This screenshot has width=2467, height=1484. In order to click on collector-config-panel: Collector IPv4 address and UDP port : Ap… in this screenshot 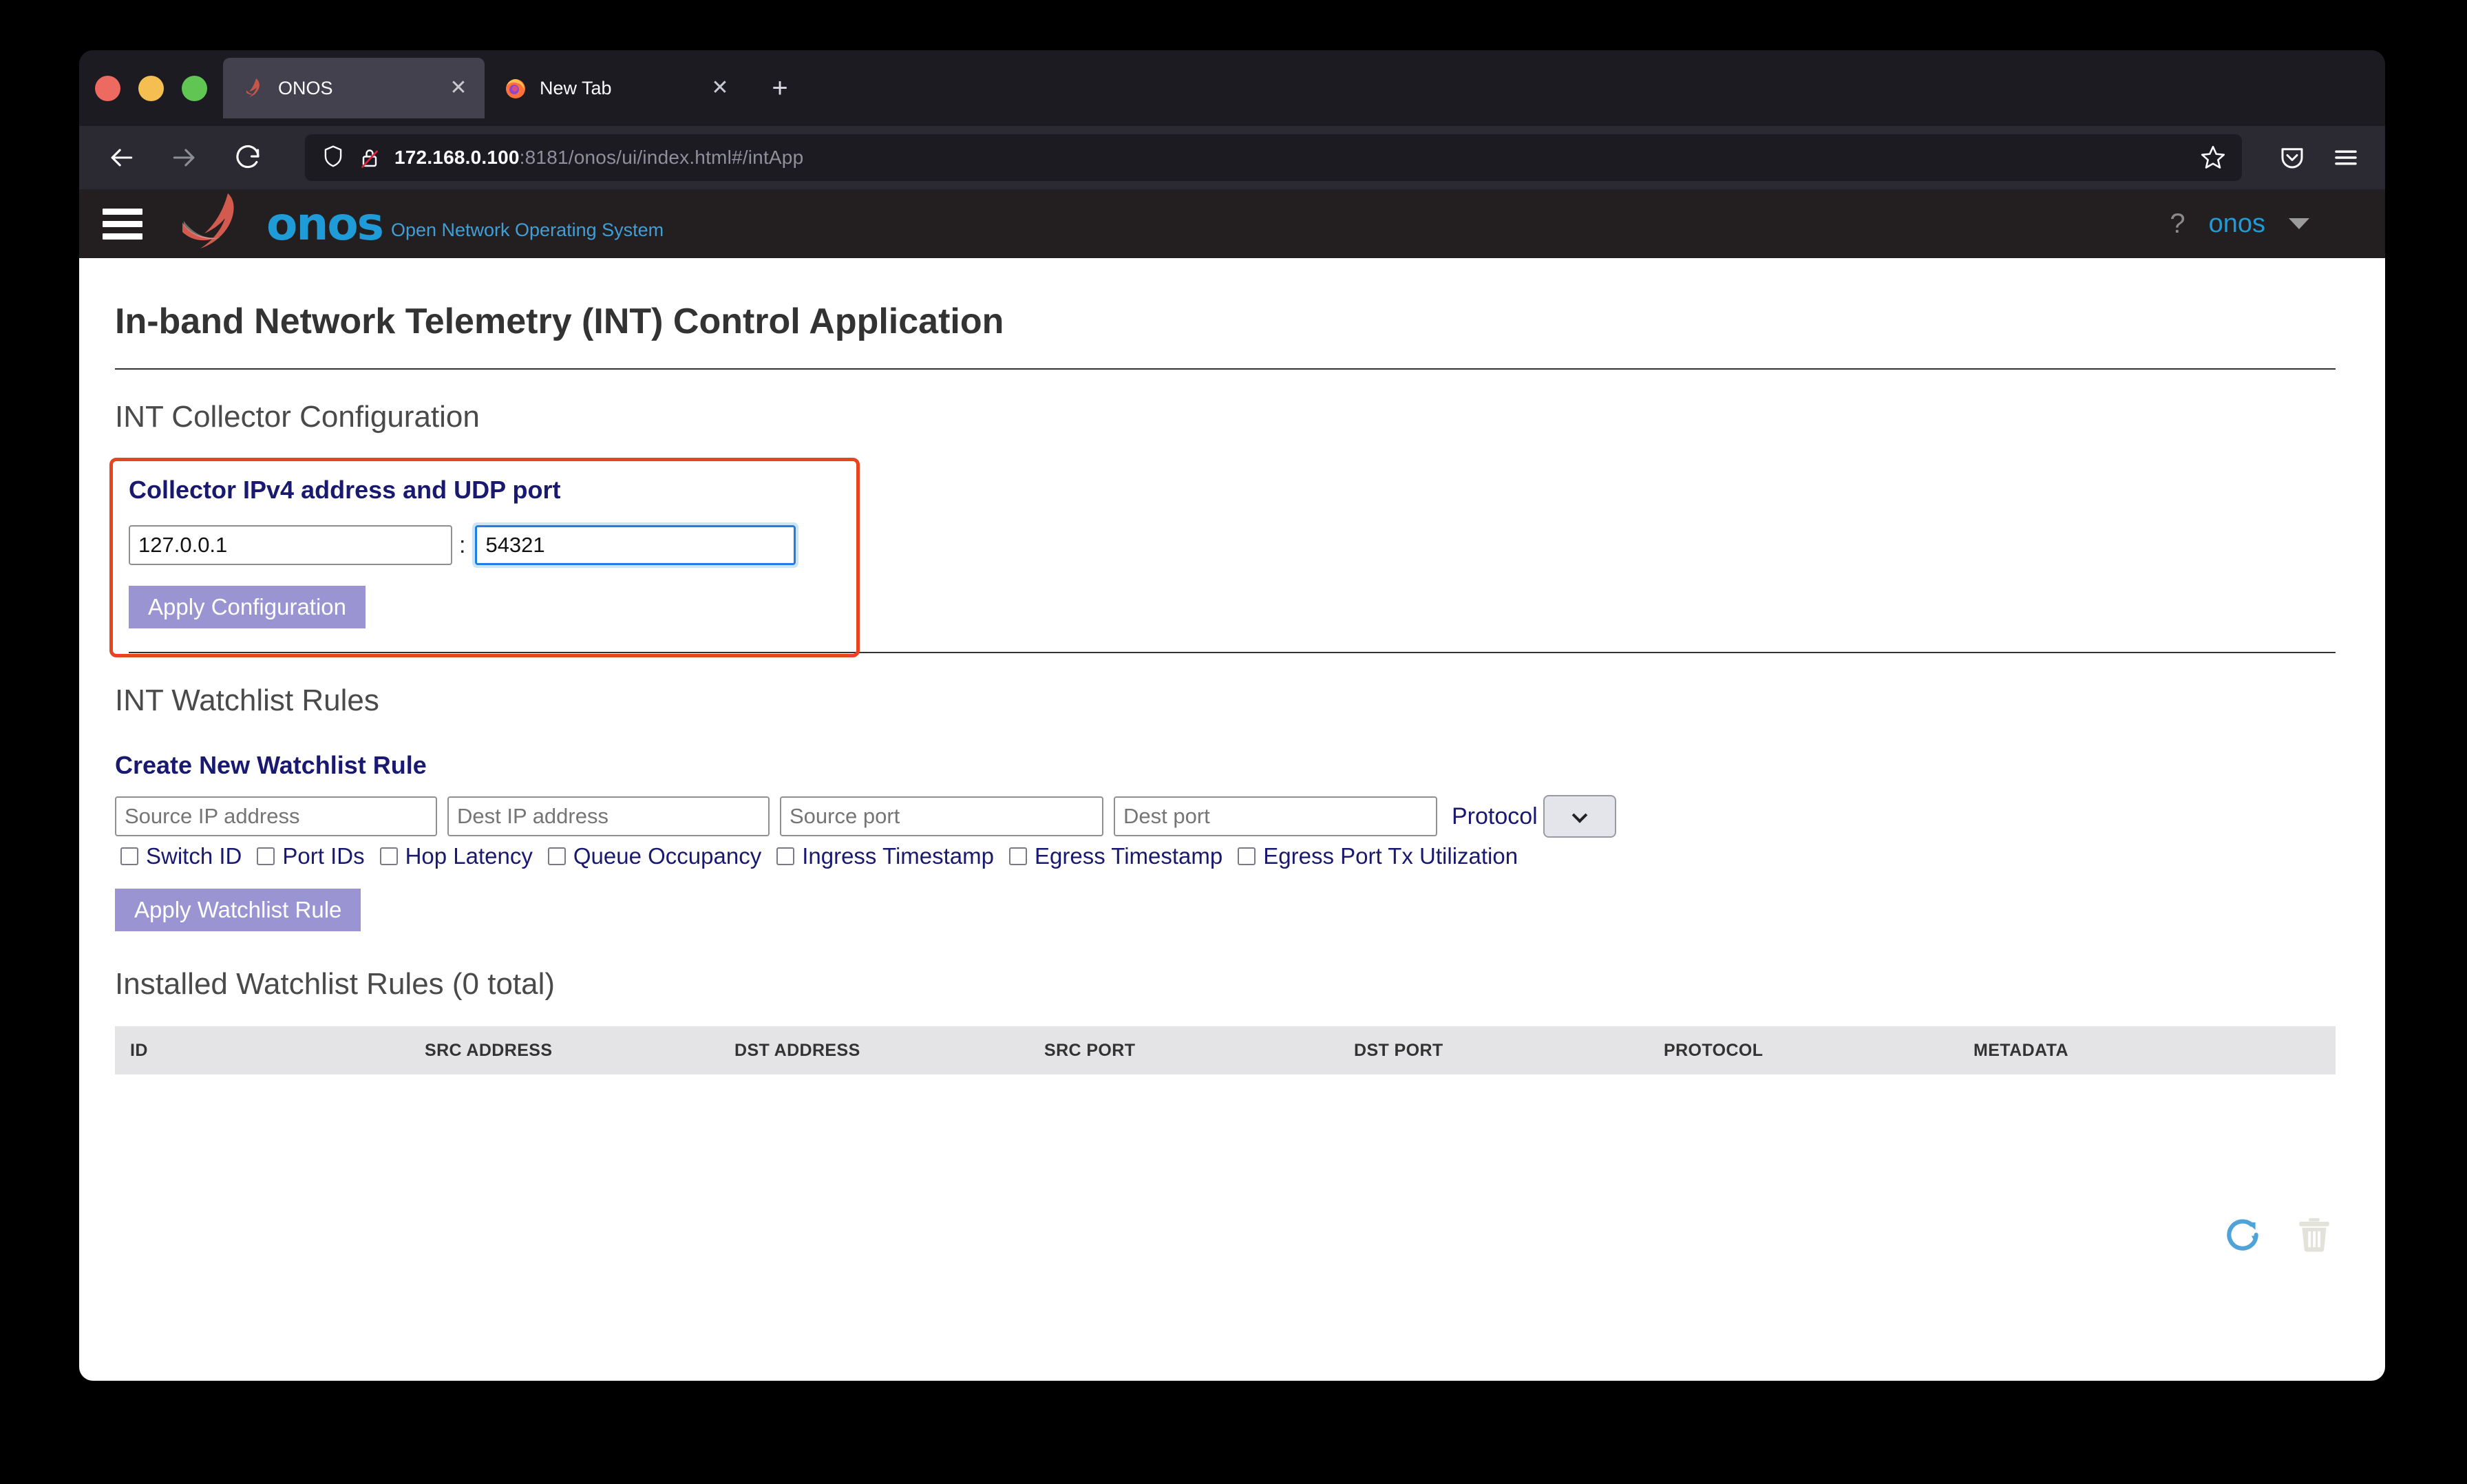, I will do `click(1225, 553)`.